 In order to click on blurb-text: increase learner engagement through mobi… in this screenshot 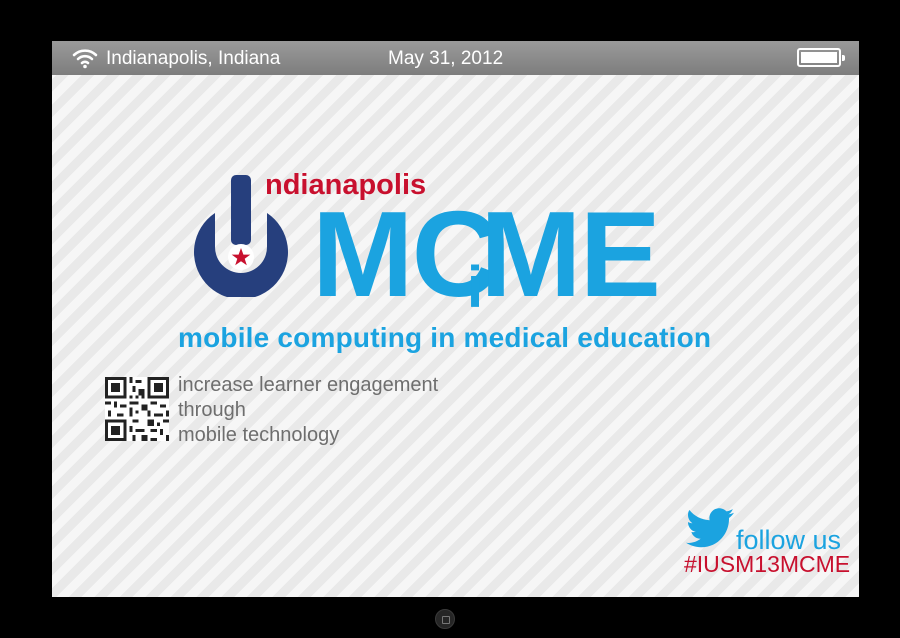, I will do `click(308, 410)`.